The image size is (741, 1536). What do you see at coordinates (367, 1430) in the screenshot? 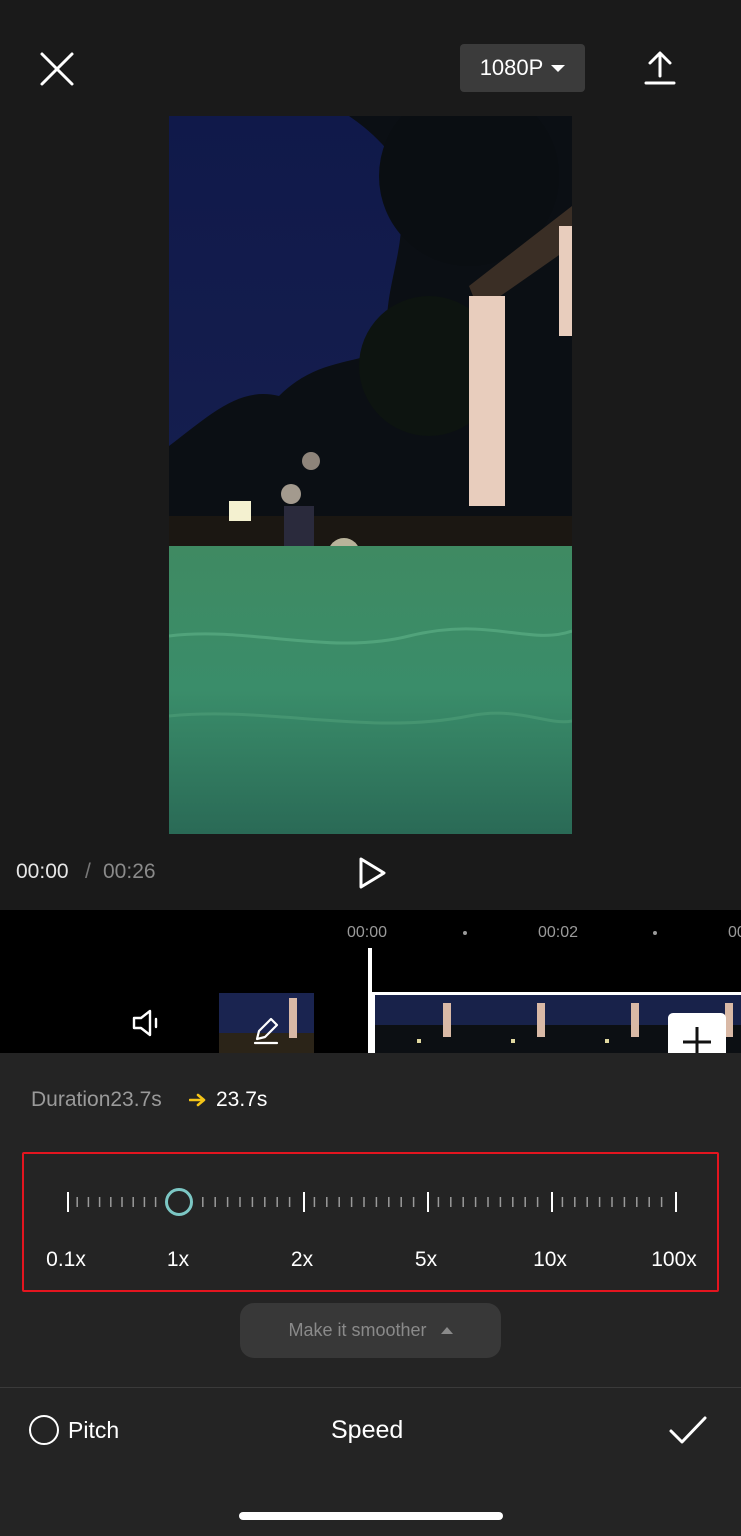
I see `panel-title: Speed` at bounding box center [367, 1430].